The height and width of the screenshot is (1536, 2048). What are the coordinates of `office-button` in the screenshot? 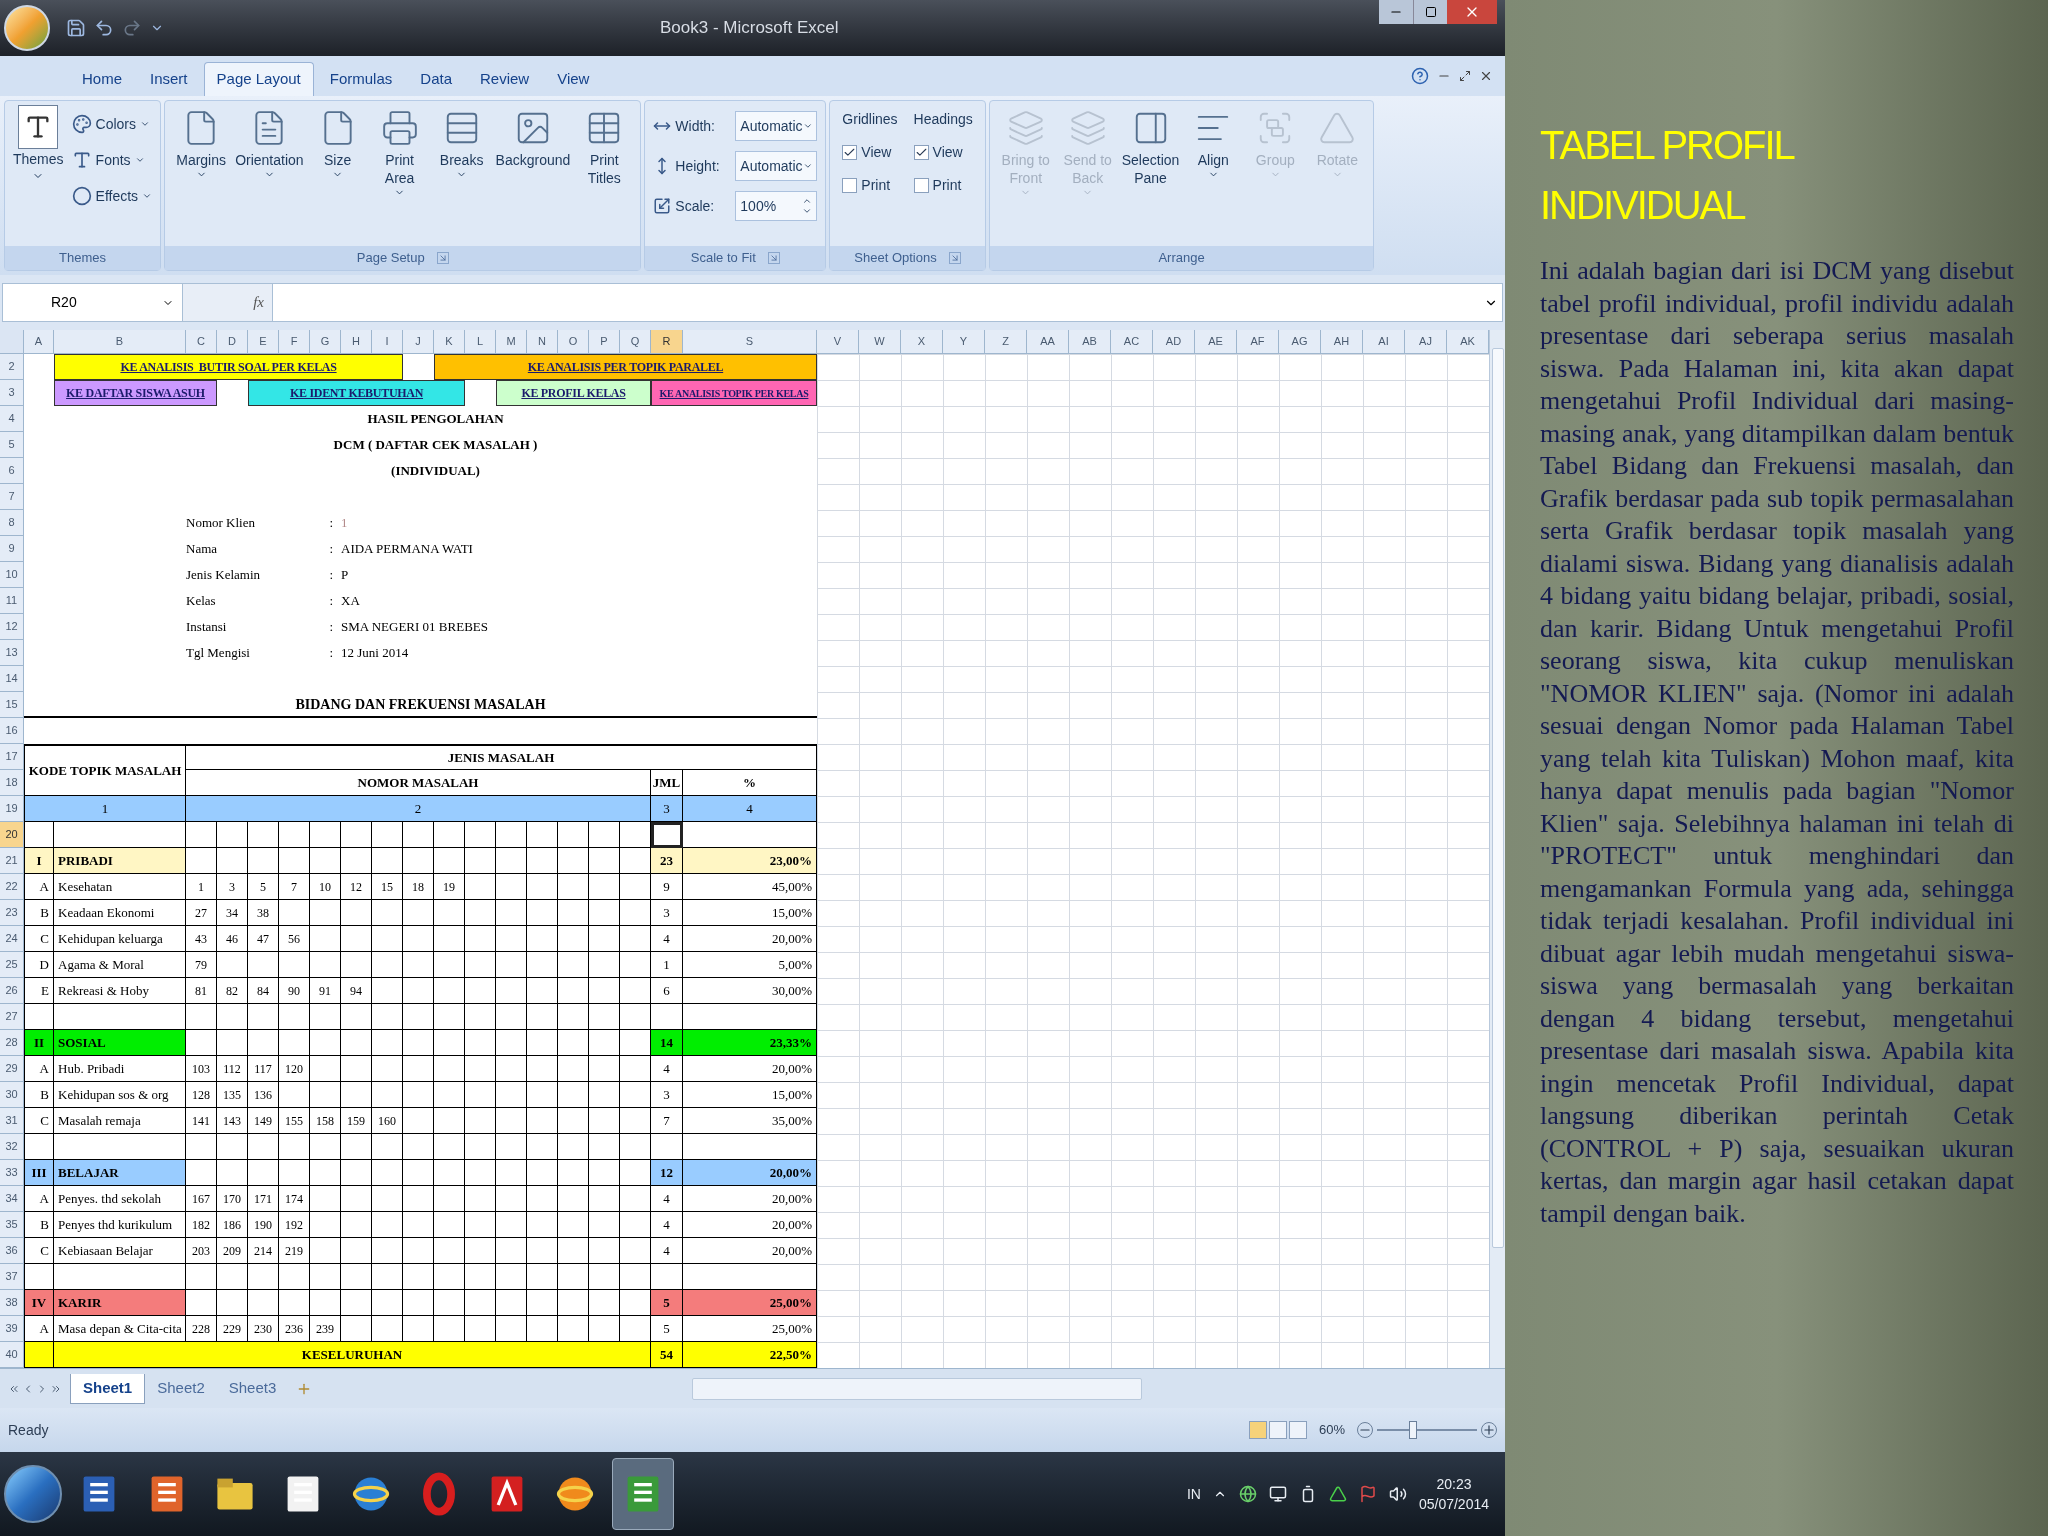 It's located at (27, 28).